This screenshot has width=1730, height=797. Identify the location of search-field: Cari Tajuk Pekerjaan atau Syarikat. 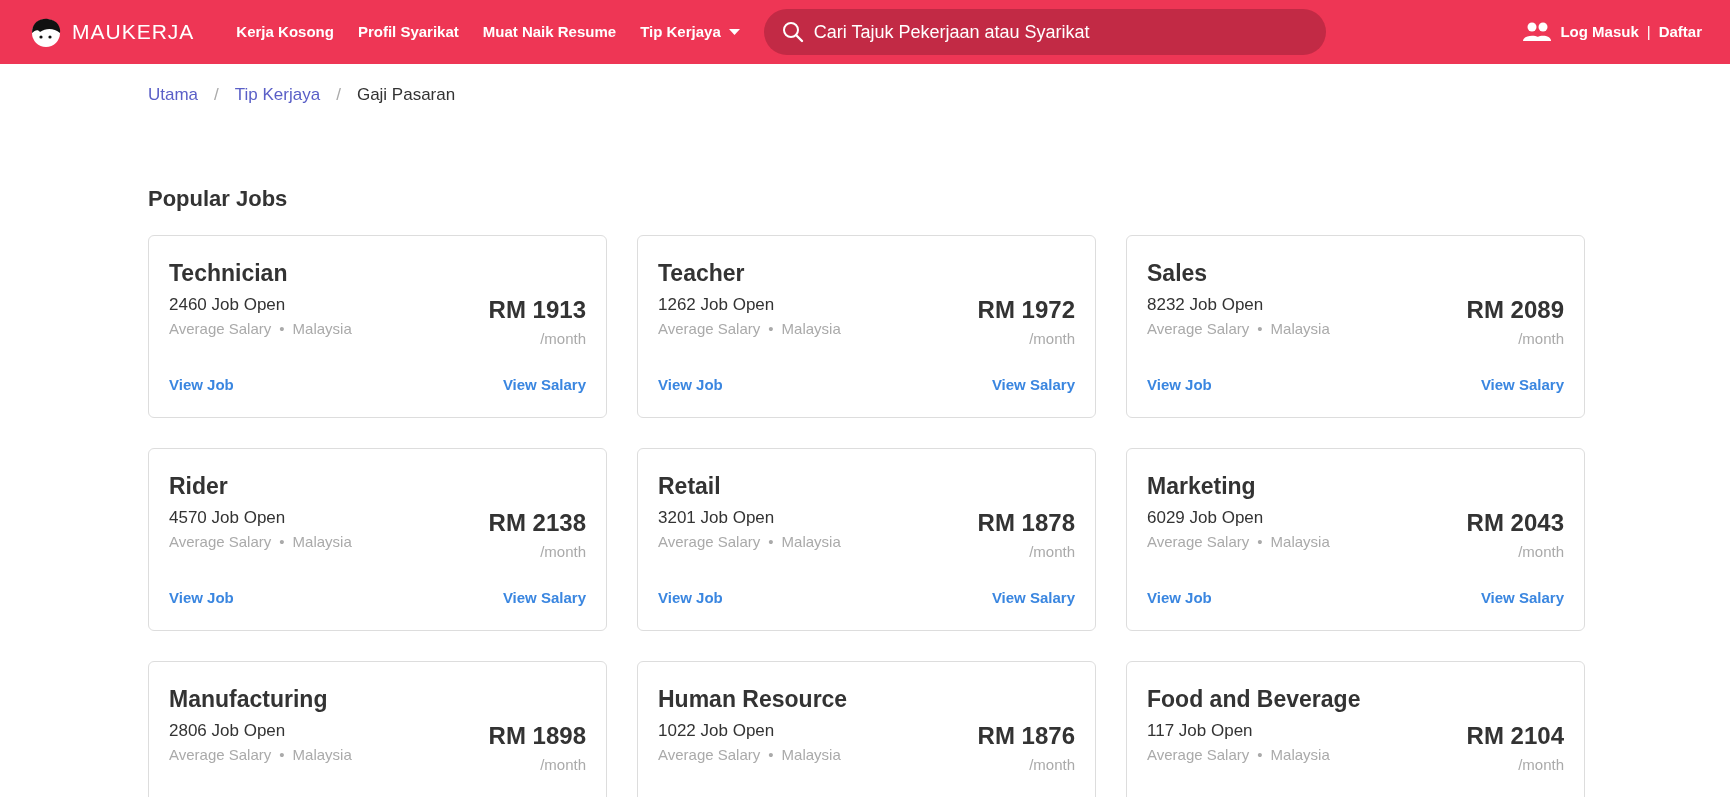
(1044, 32).